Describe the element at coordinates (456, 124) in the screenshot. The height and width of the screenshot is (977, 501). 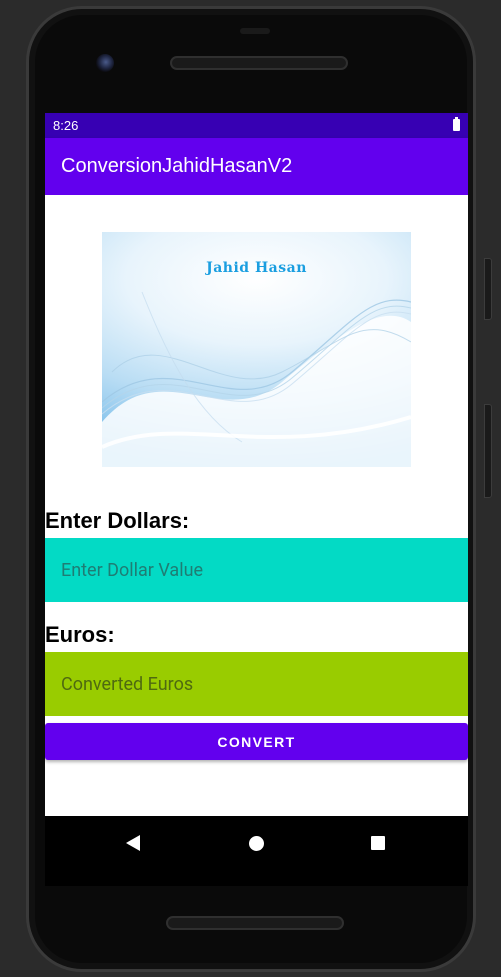
I see `battery-icon` at that location.